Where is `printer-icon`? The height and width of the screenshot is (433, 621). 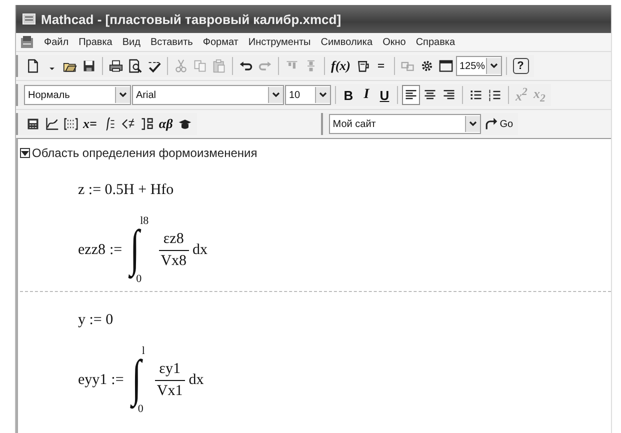
printer-icon is located at coordinates (116, 66).